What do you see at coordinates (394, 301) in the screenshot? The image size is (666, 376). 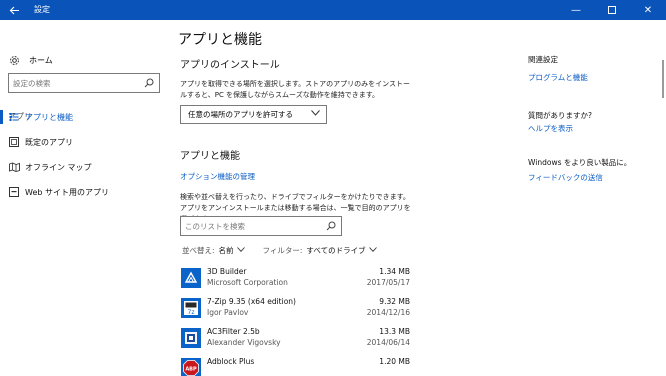 I see `app-size: 9.32 MB` at bounding box center [394, 301].